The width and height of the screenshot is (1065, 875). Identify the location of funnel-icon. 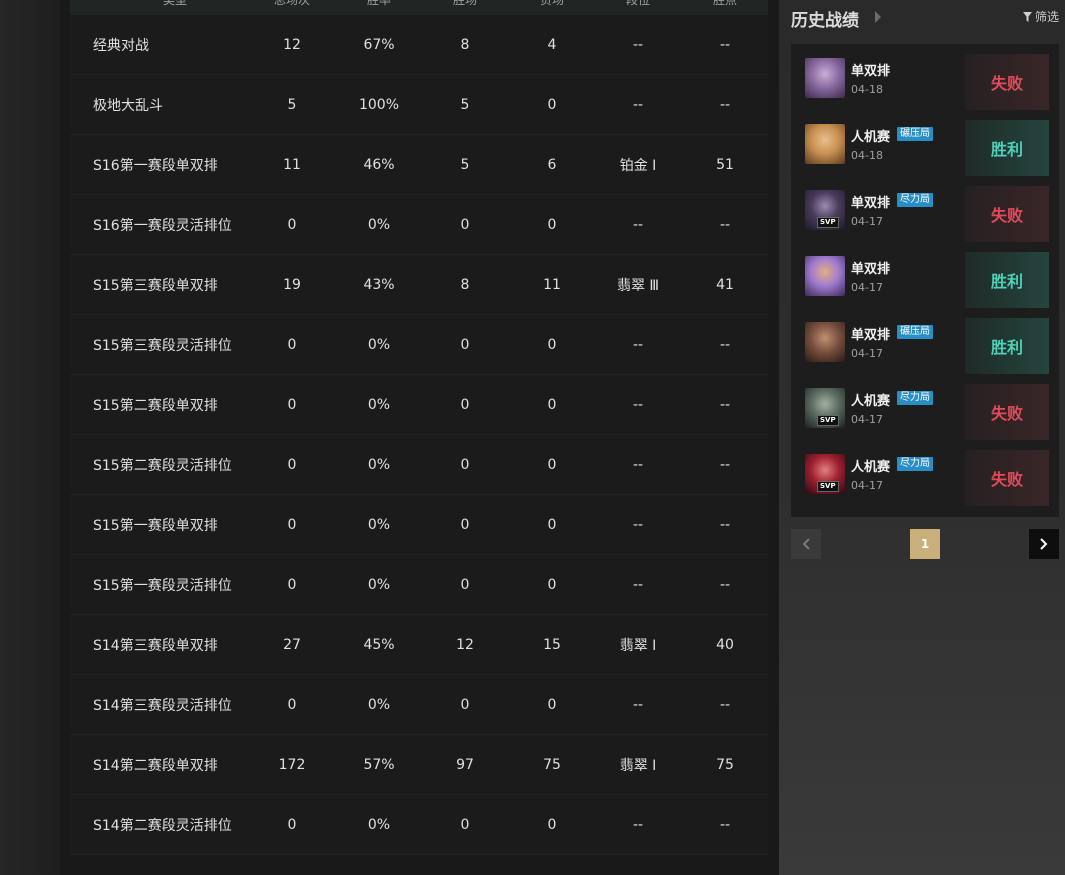
(1027, 16).